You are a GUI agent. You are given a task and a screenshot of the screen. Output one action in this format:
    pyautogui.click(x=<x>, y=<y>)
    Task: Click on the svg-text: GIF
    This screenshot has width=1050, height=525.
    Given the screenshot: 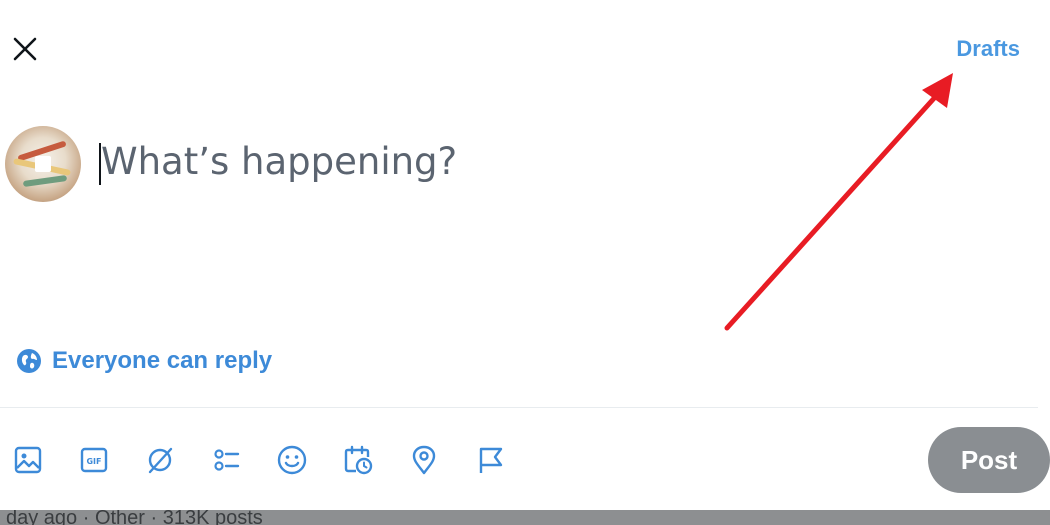 What is the action you would take?
    pyautogui.click(x=93, y=461)
    